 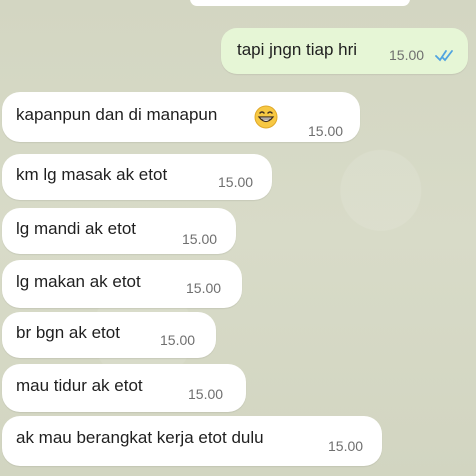 I want to click on incoming-message: br bgn ak etot 15.00, so click(x=109, y=335).